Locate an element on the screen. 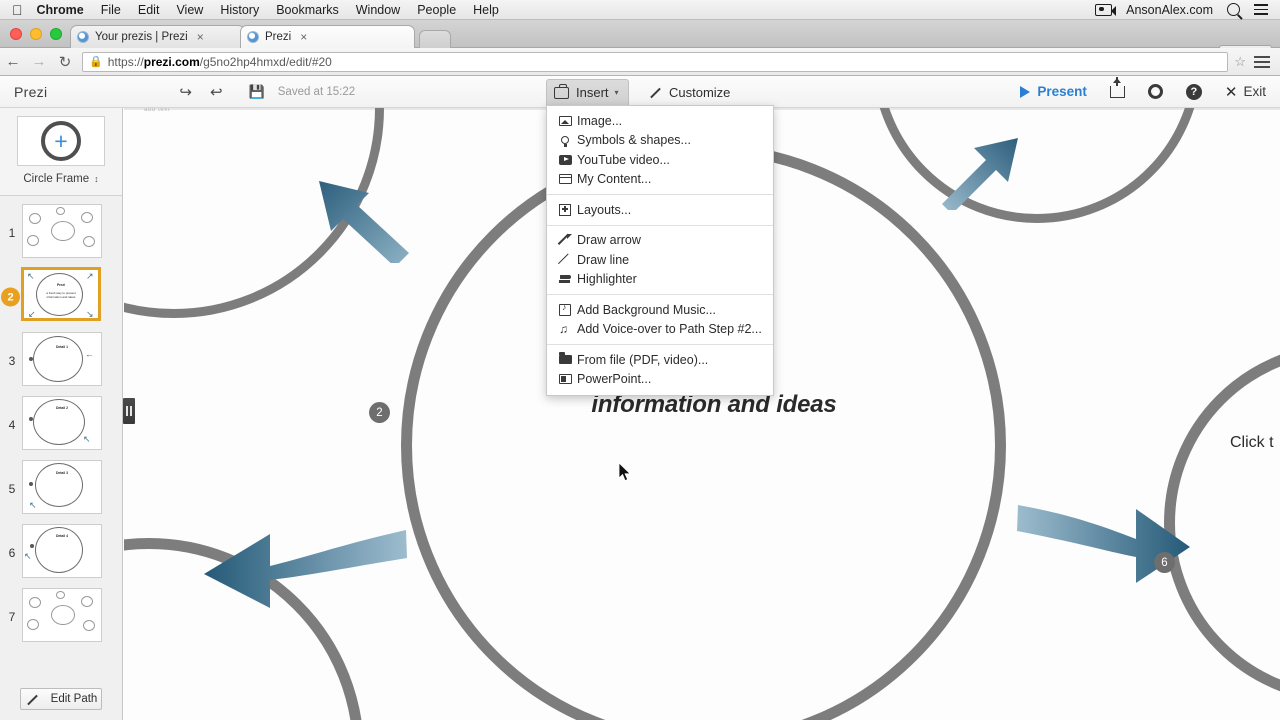 The image size is (1280, 720). search-icon is located at coordinates (1233, 9).